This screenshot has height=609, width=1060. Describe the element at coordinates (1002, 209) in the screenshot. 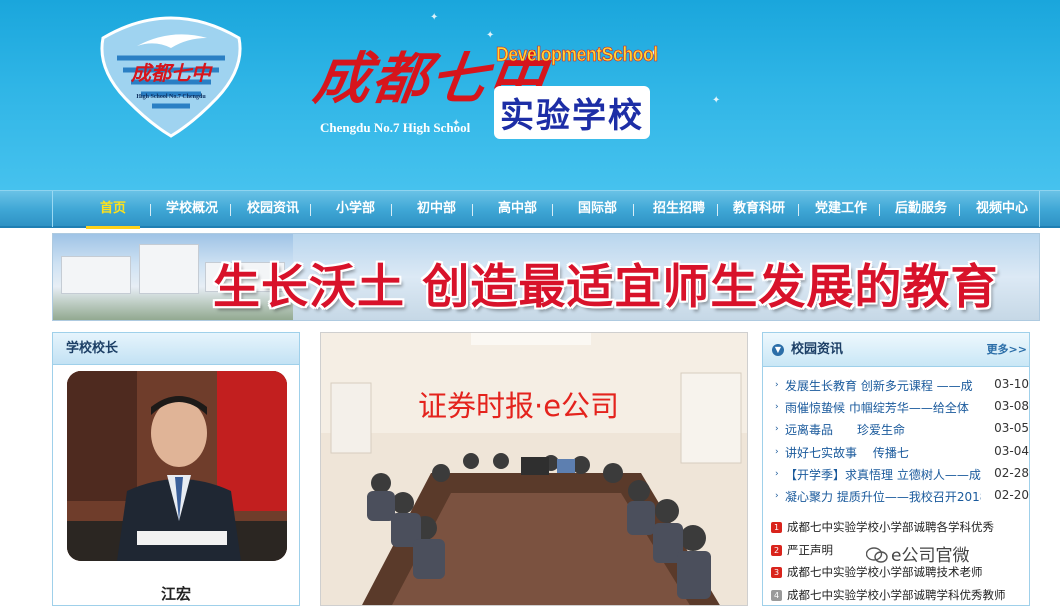

I see `nav-item-video: 视频中心` at that location.